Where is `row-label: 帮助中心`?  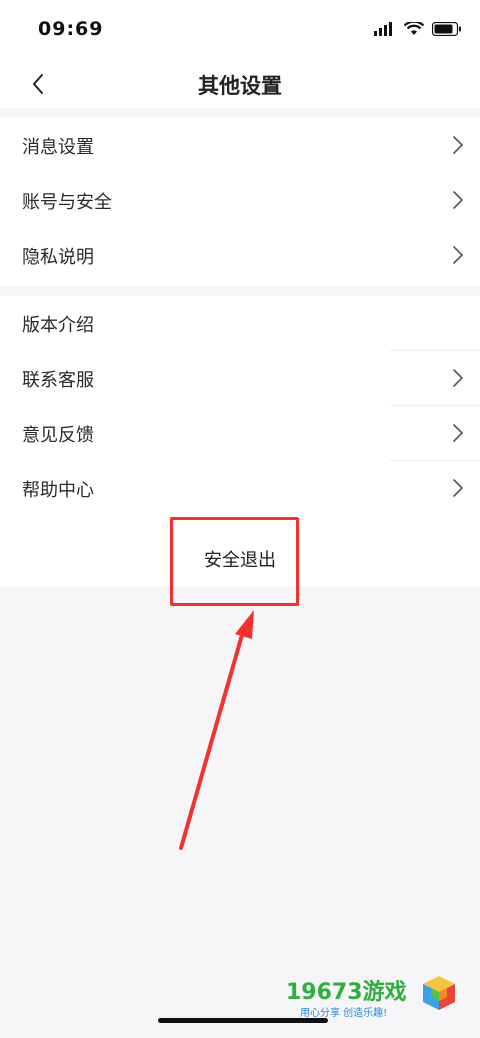 row-label: 帮助中心 is located at coordinates (58, 490).